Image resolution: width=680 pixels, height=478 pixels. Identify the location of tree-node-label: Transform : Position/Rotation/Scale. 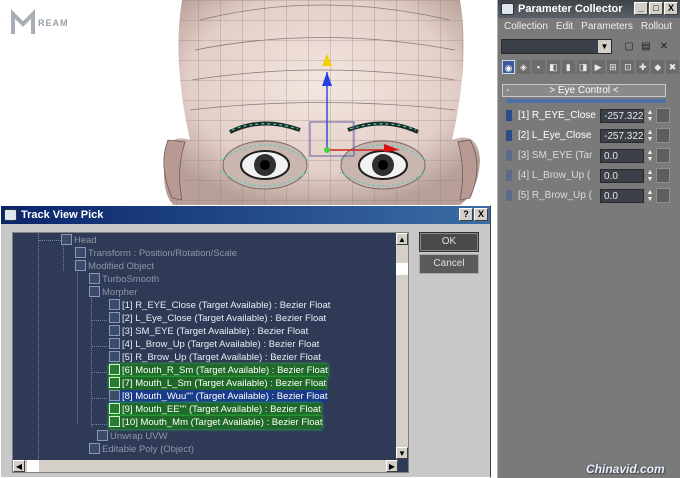
(163, 253).